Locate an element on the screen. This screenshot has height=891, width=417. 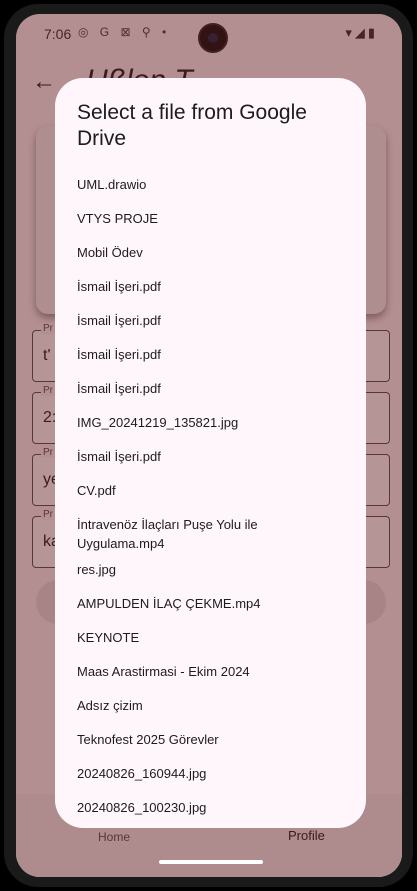
file-item: VTYS PROJE is located at coordinates (210, 219).